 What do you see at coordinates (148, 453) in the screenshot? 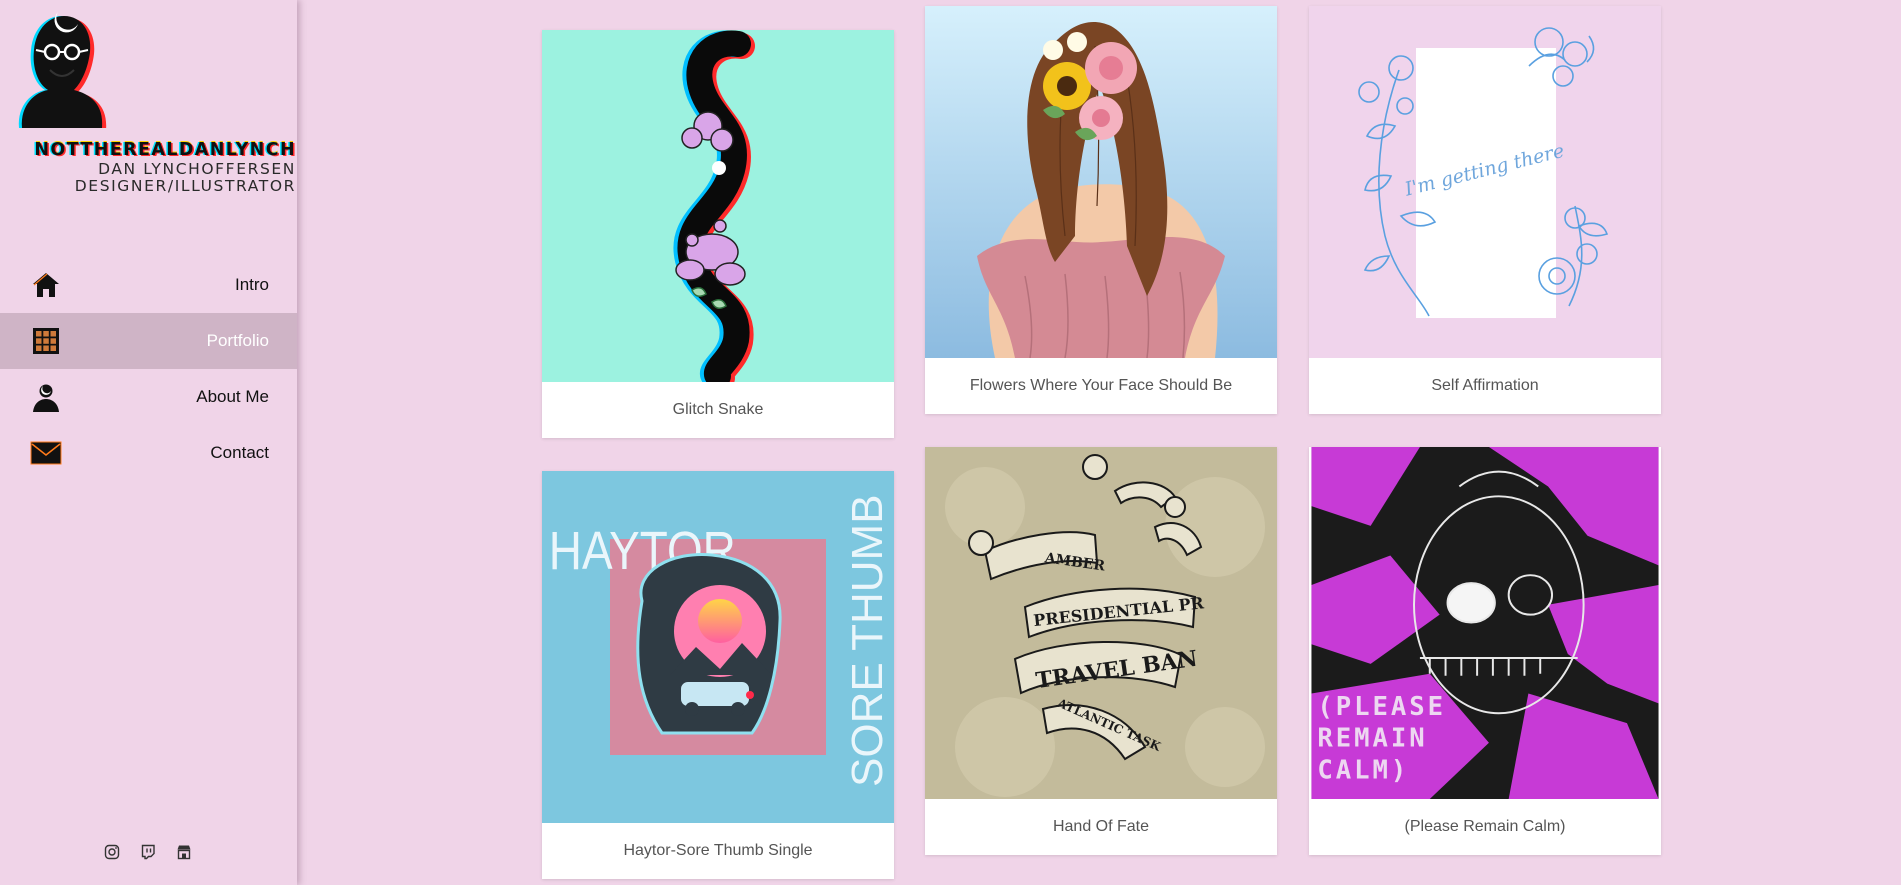
I see `nav-item-contact: Contact` at bounding box center [148, 453].